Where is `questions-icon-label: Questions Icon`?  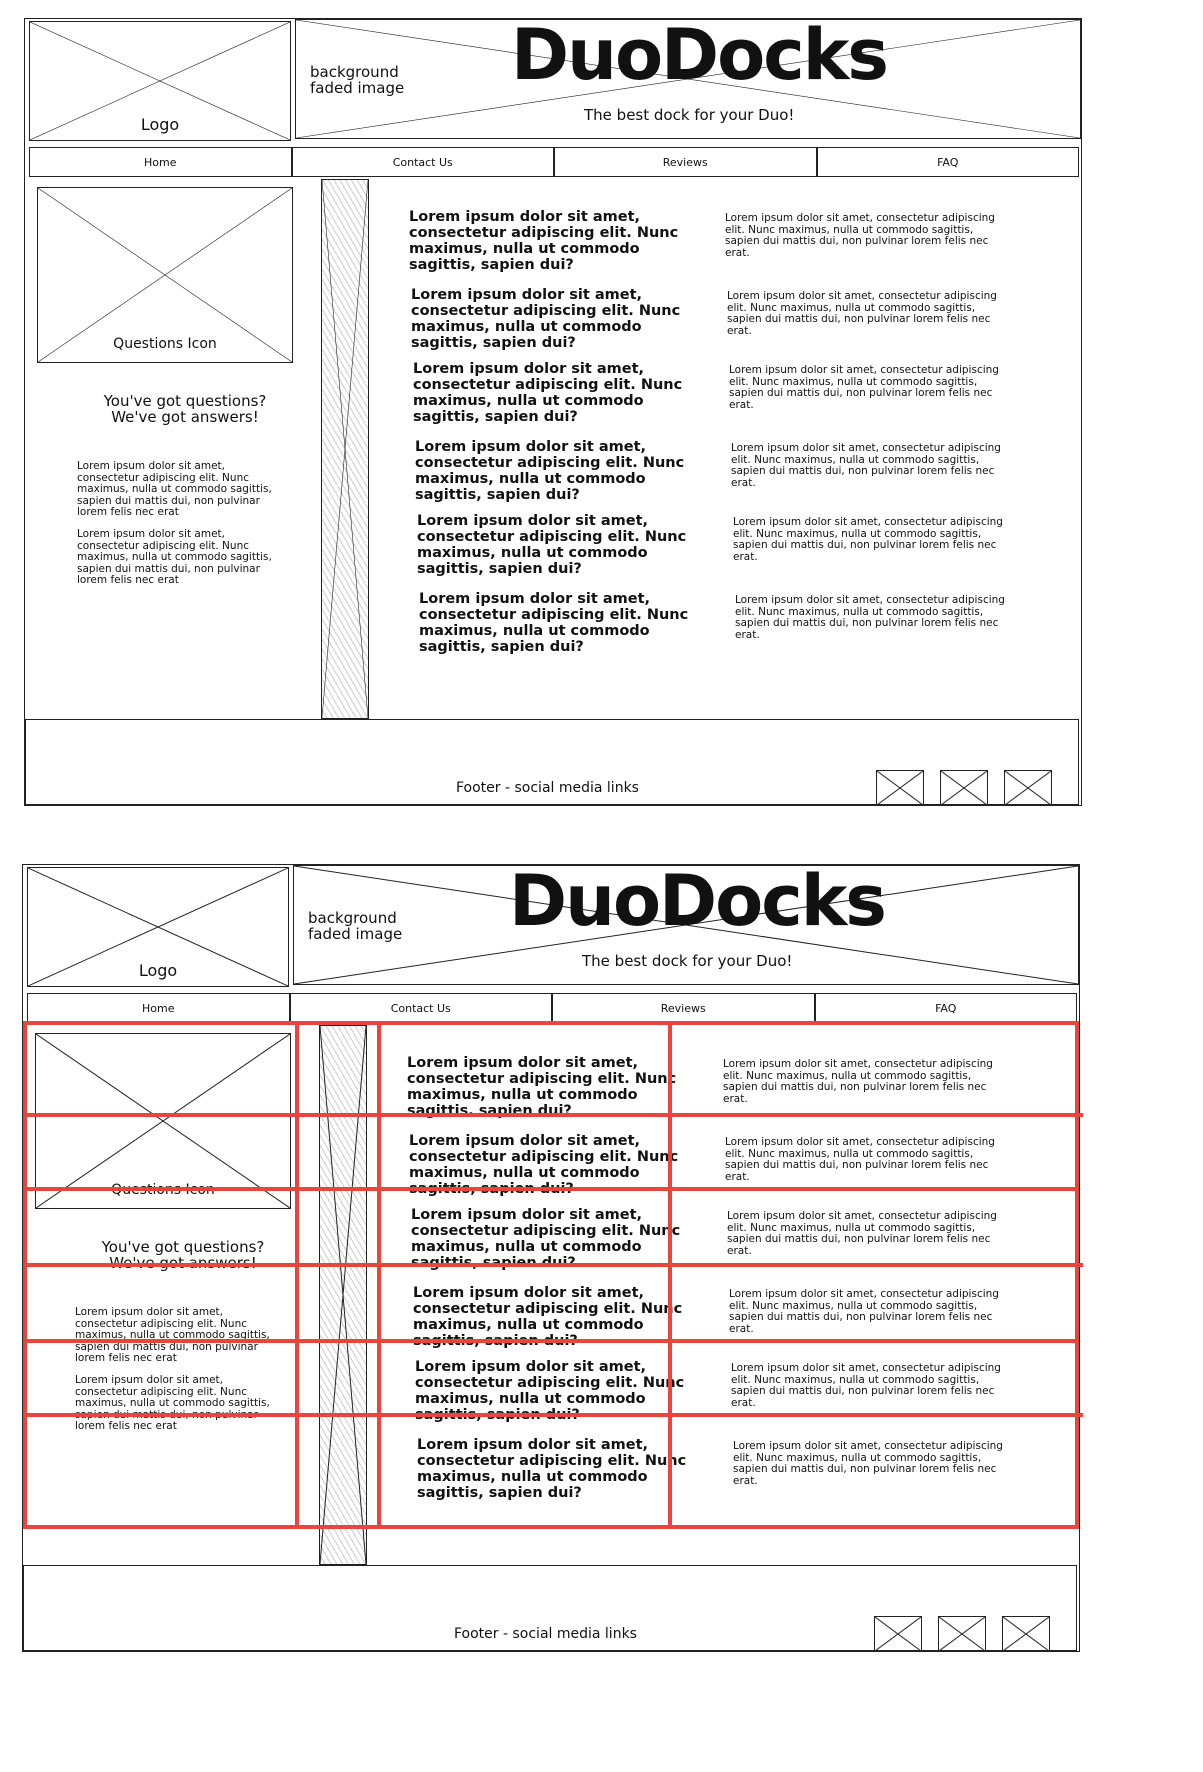
questions-icon-label: Questions Icon is located at coordinates (165, 344).